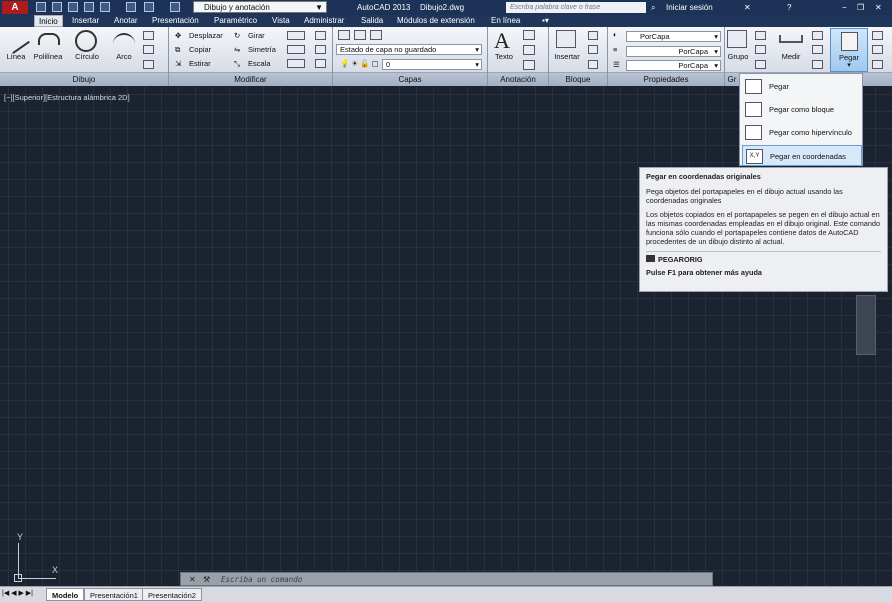  Describe the element at coordinates (446, 579) in the screenshot. I see `command-line: ✕ ⚒ Escriba un comando` at that location.